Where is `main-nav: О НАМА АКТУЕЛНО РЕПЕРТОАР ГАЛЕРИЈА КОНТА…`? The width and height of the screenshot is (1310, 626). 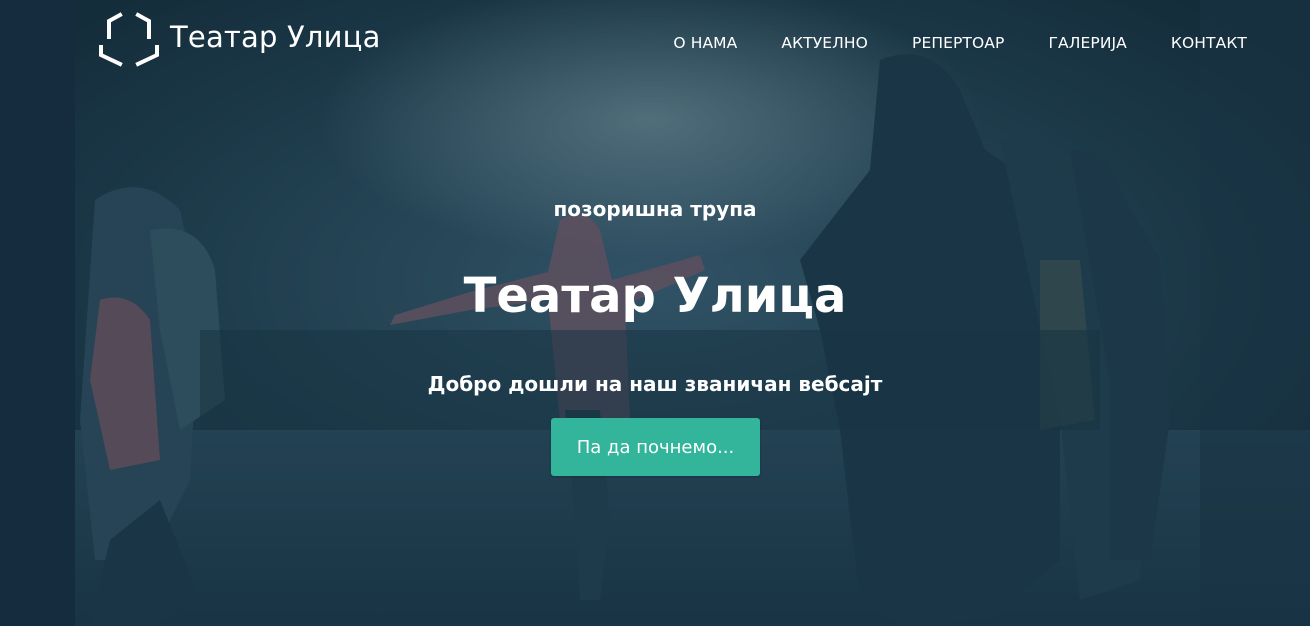
main-nav: О НАМА АКТУЕЛНО РЕПЕРТОАР ГАЛЕРИЈА КОНТА… is located at coordinates (960, 43).